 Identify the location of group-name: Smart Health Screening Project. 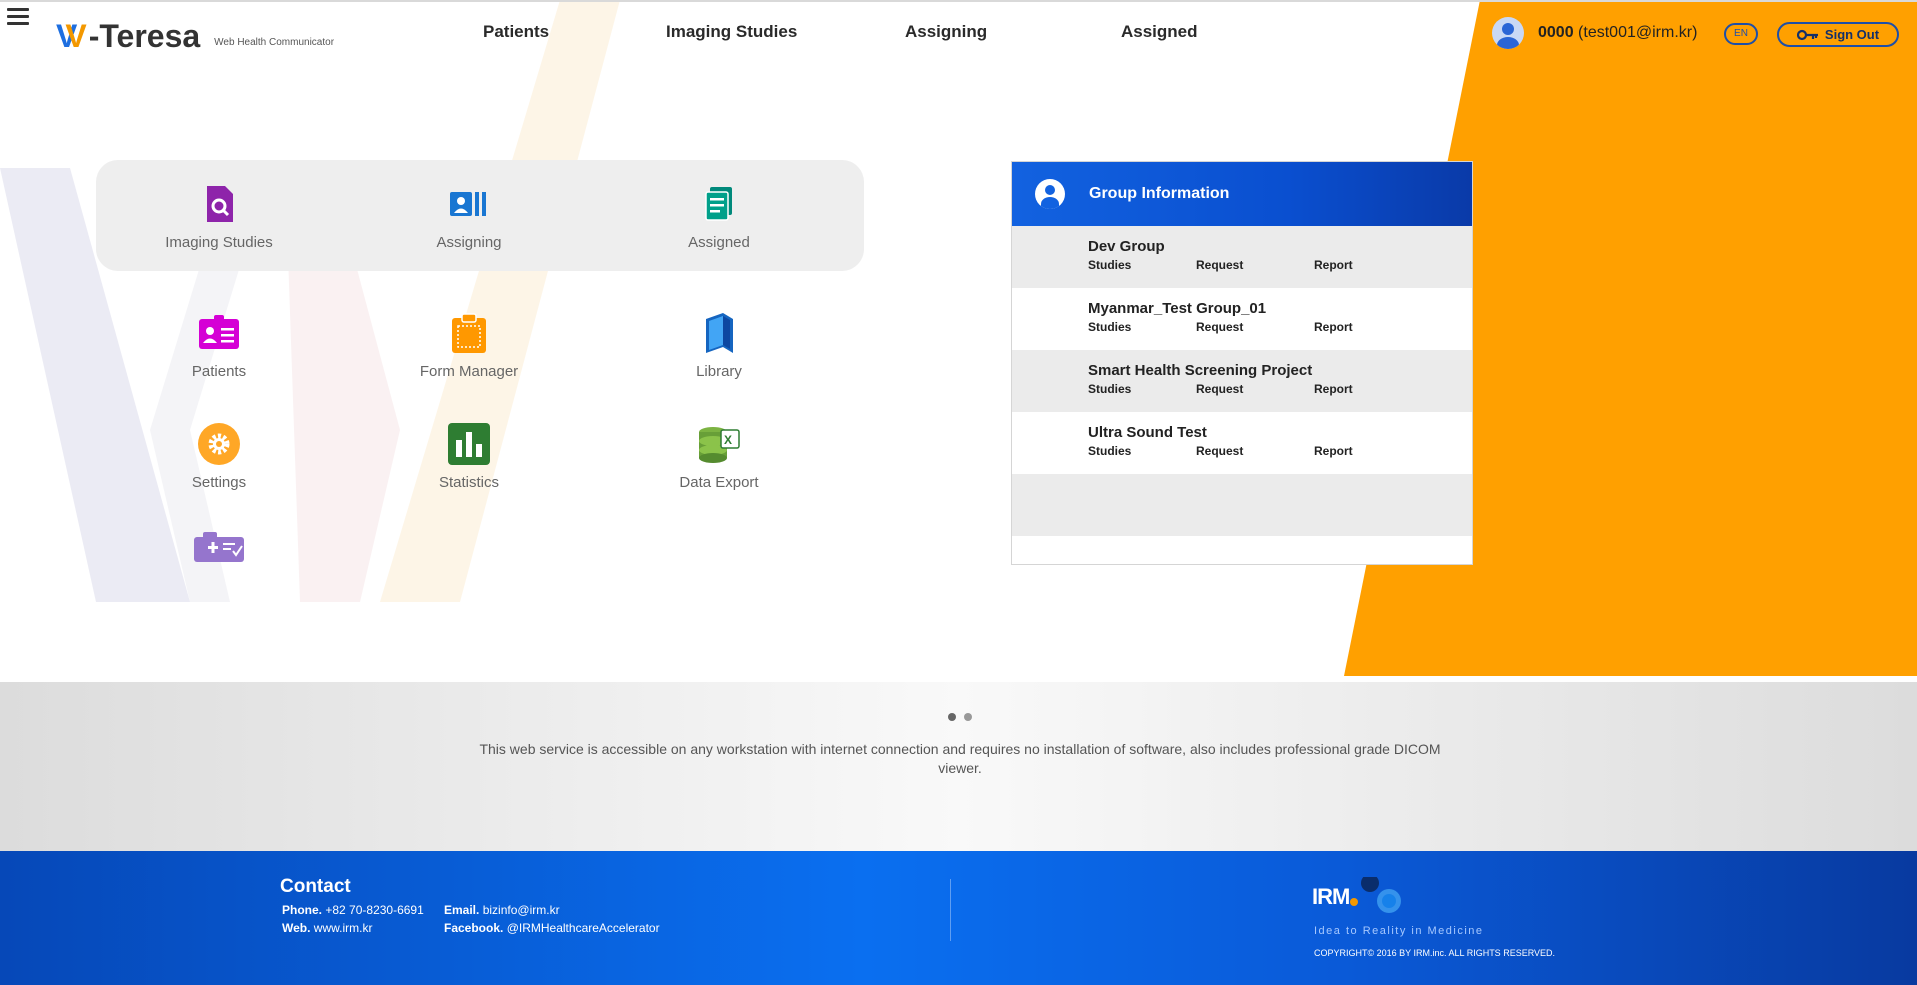
(1200, 370).